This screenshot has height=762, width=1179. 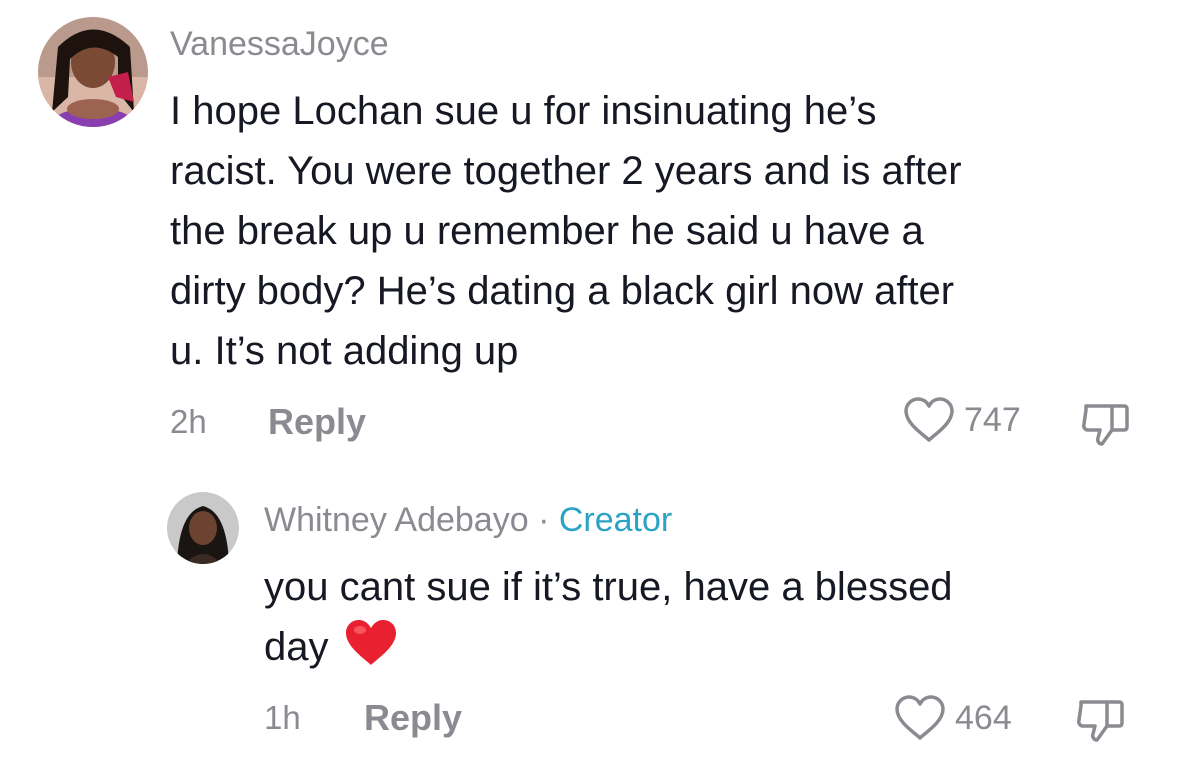 I want to click on reply-line: day, so click(x=296, y=647).